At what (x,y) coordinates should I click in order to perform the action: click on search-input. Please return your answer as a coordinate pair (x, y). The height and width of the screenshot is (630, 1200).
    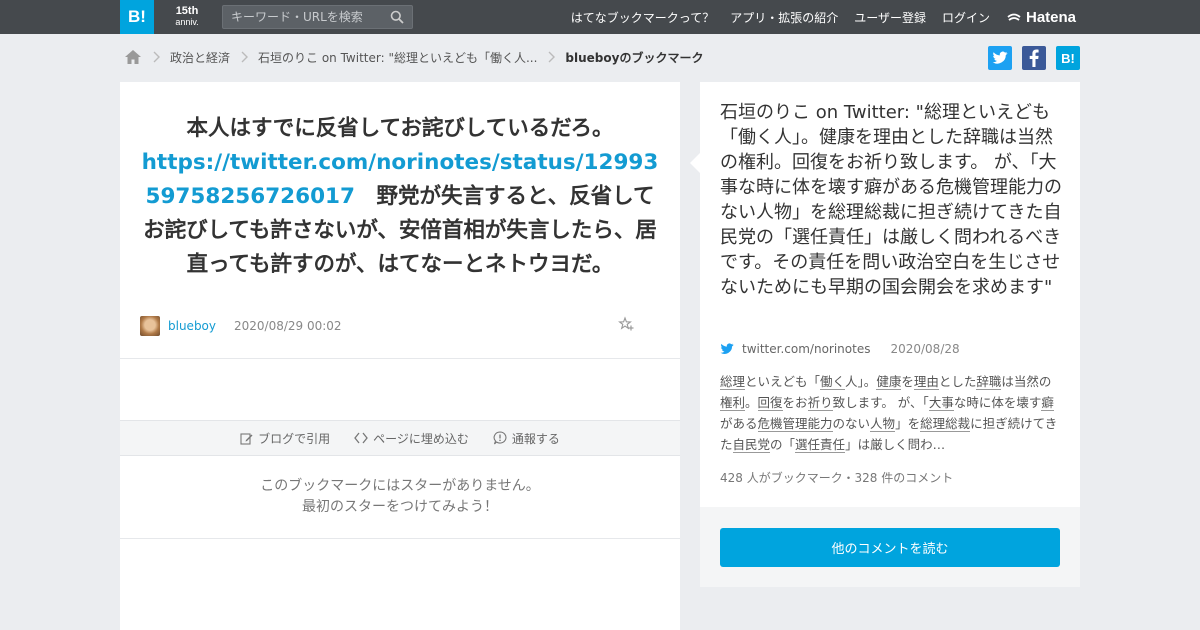
    Looking at the image, I should click on (303, 17).